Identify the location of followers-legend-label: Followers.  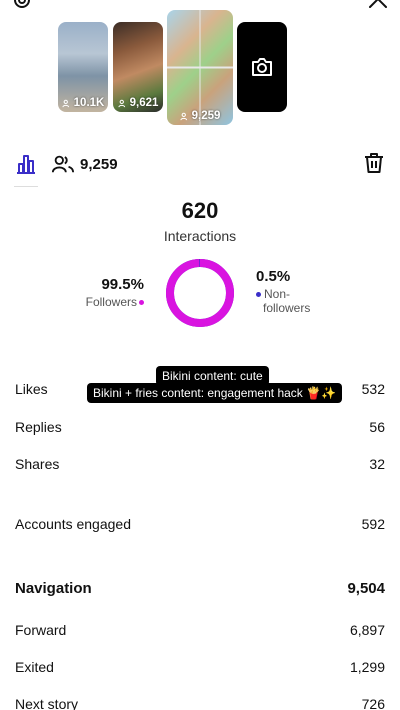
(111, 302).